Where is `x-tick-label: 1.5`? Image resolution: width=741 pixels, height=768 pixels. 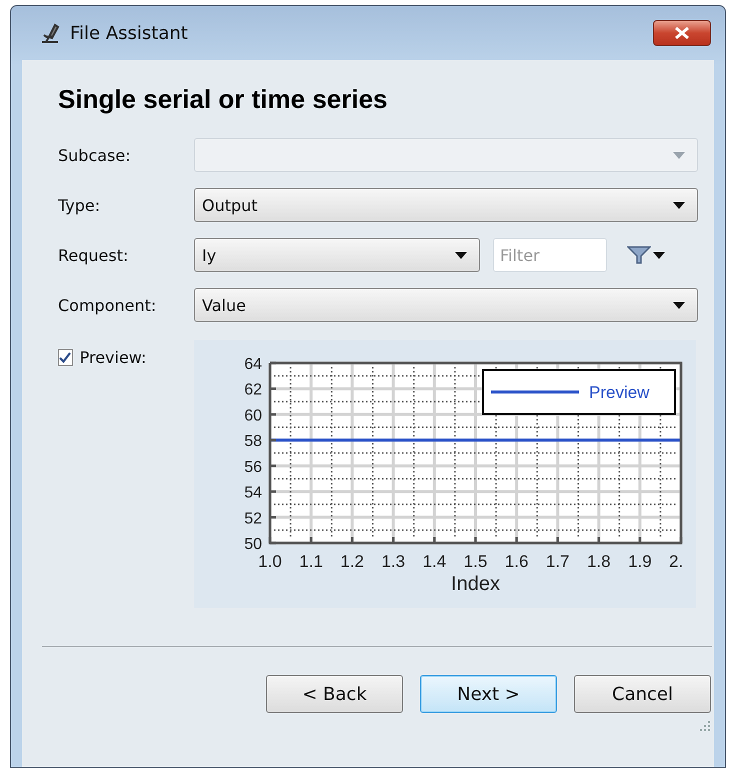
x-tick-label: 1.5 is located at coordinates (476, 561).